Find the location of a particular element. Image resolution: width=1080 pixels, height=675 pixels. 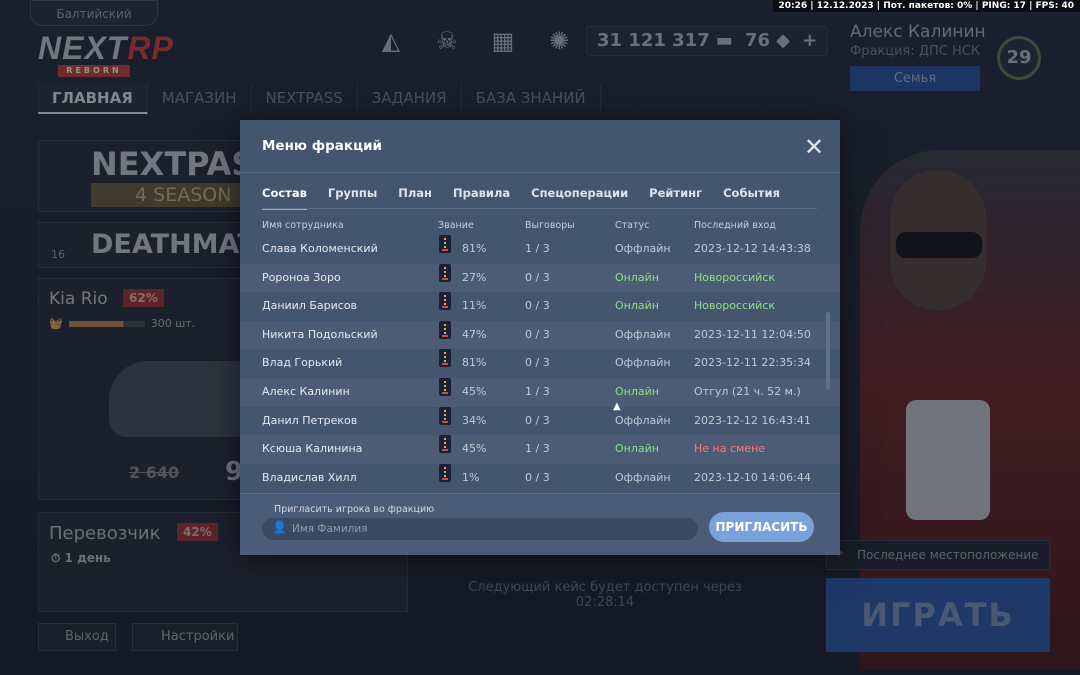

member-rank: 47% is located at coordinates (474, 334).